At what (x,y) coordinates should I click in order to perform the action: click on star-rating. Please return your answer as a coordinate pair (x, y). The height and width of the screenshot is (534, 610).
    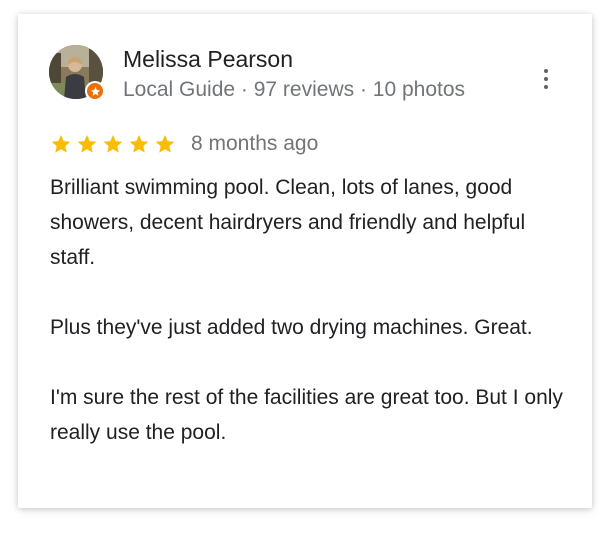
    Looking at the image, I should click on (113, 144).